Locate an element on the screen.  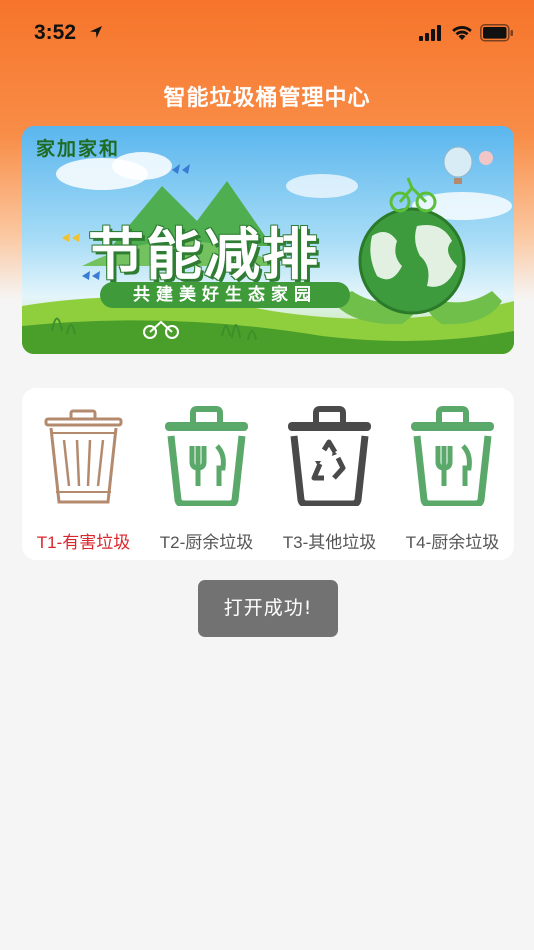
toast-message: 打开成功! is located at coordinates (268, 608).